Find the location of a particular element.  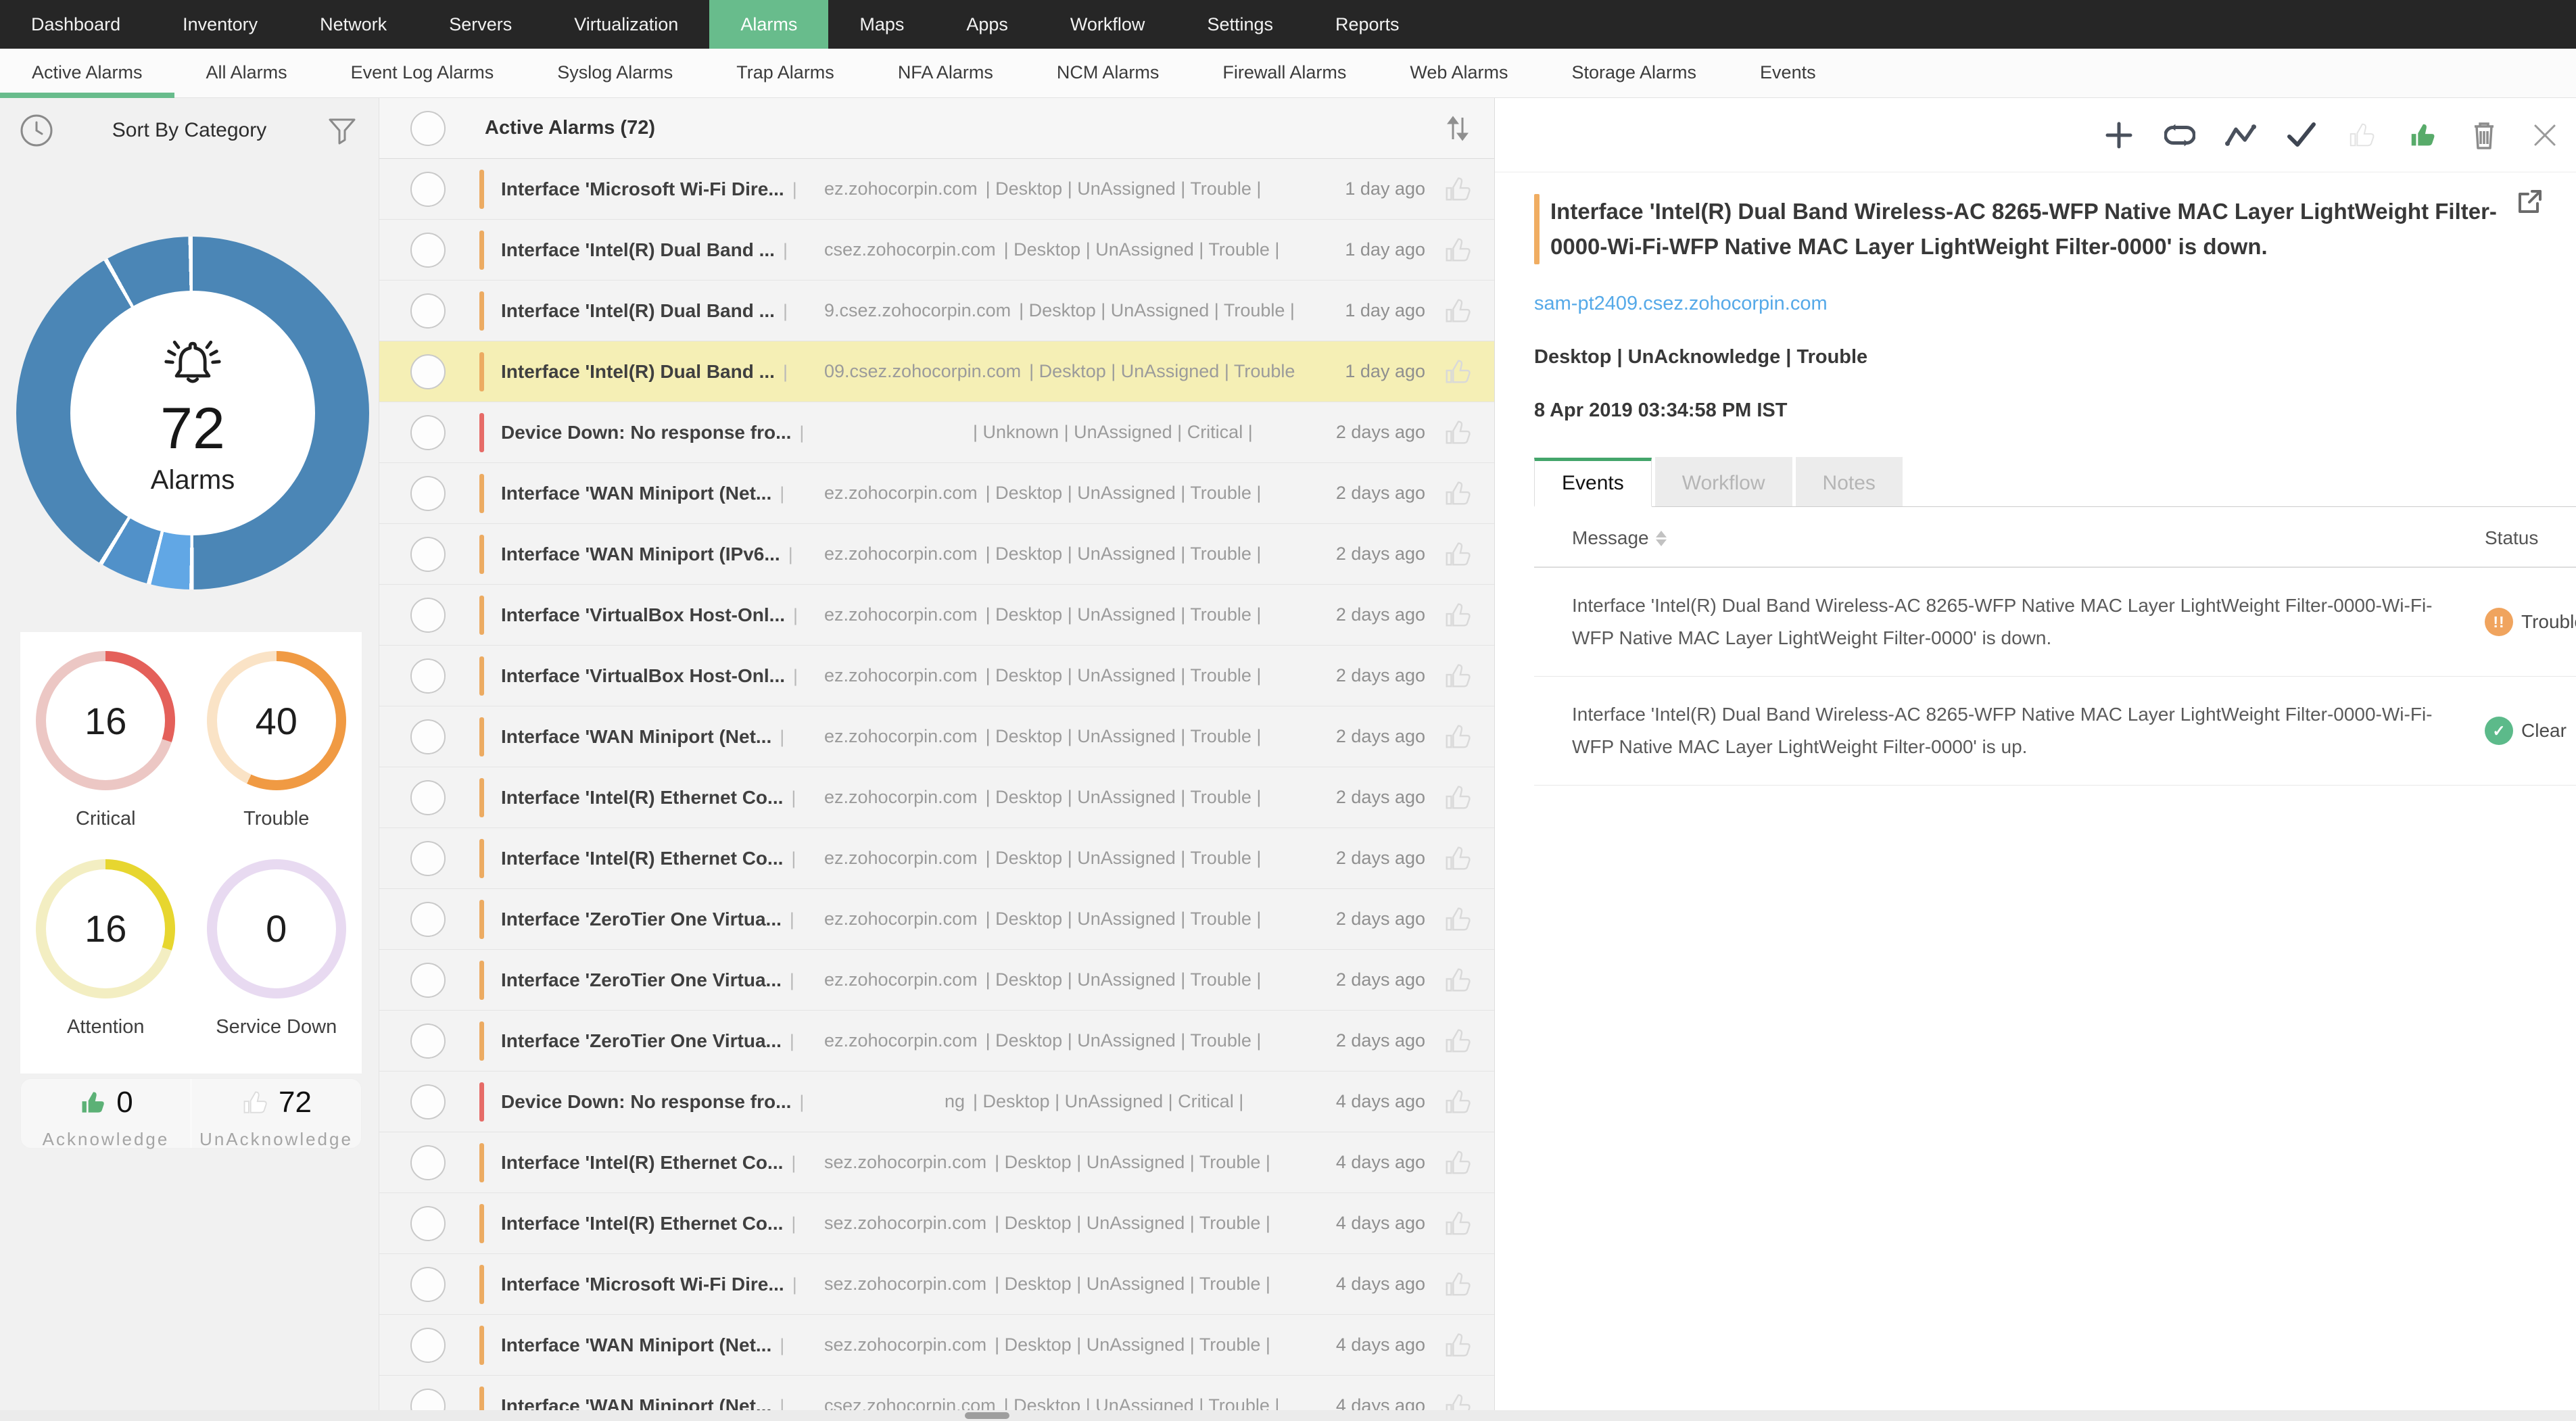

top-nav-item: Reports is located at coordinates (1367, 24).